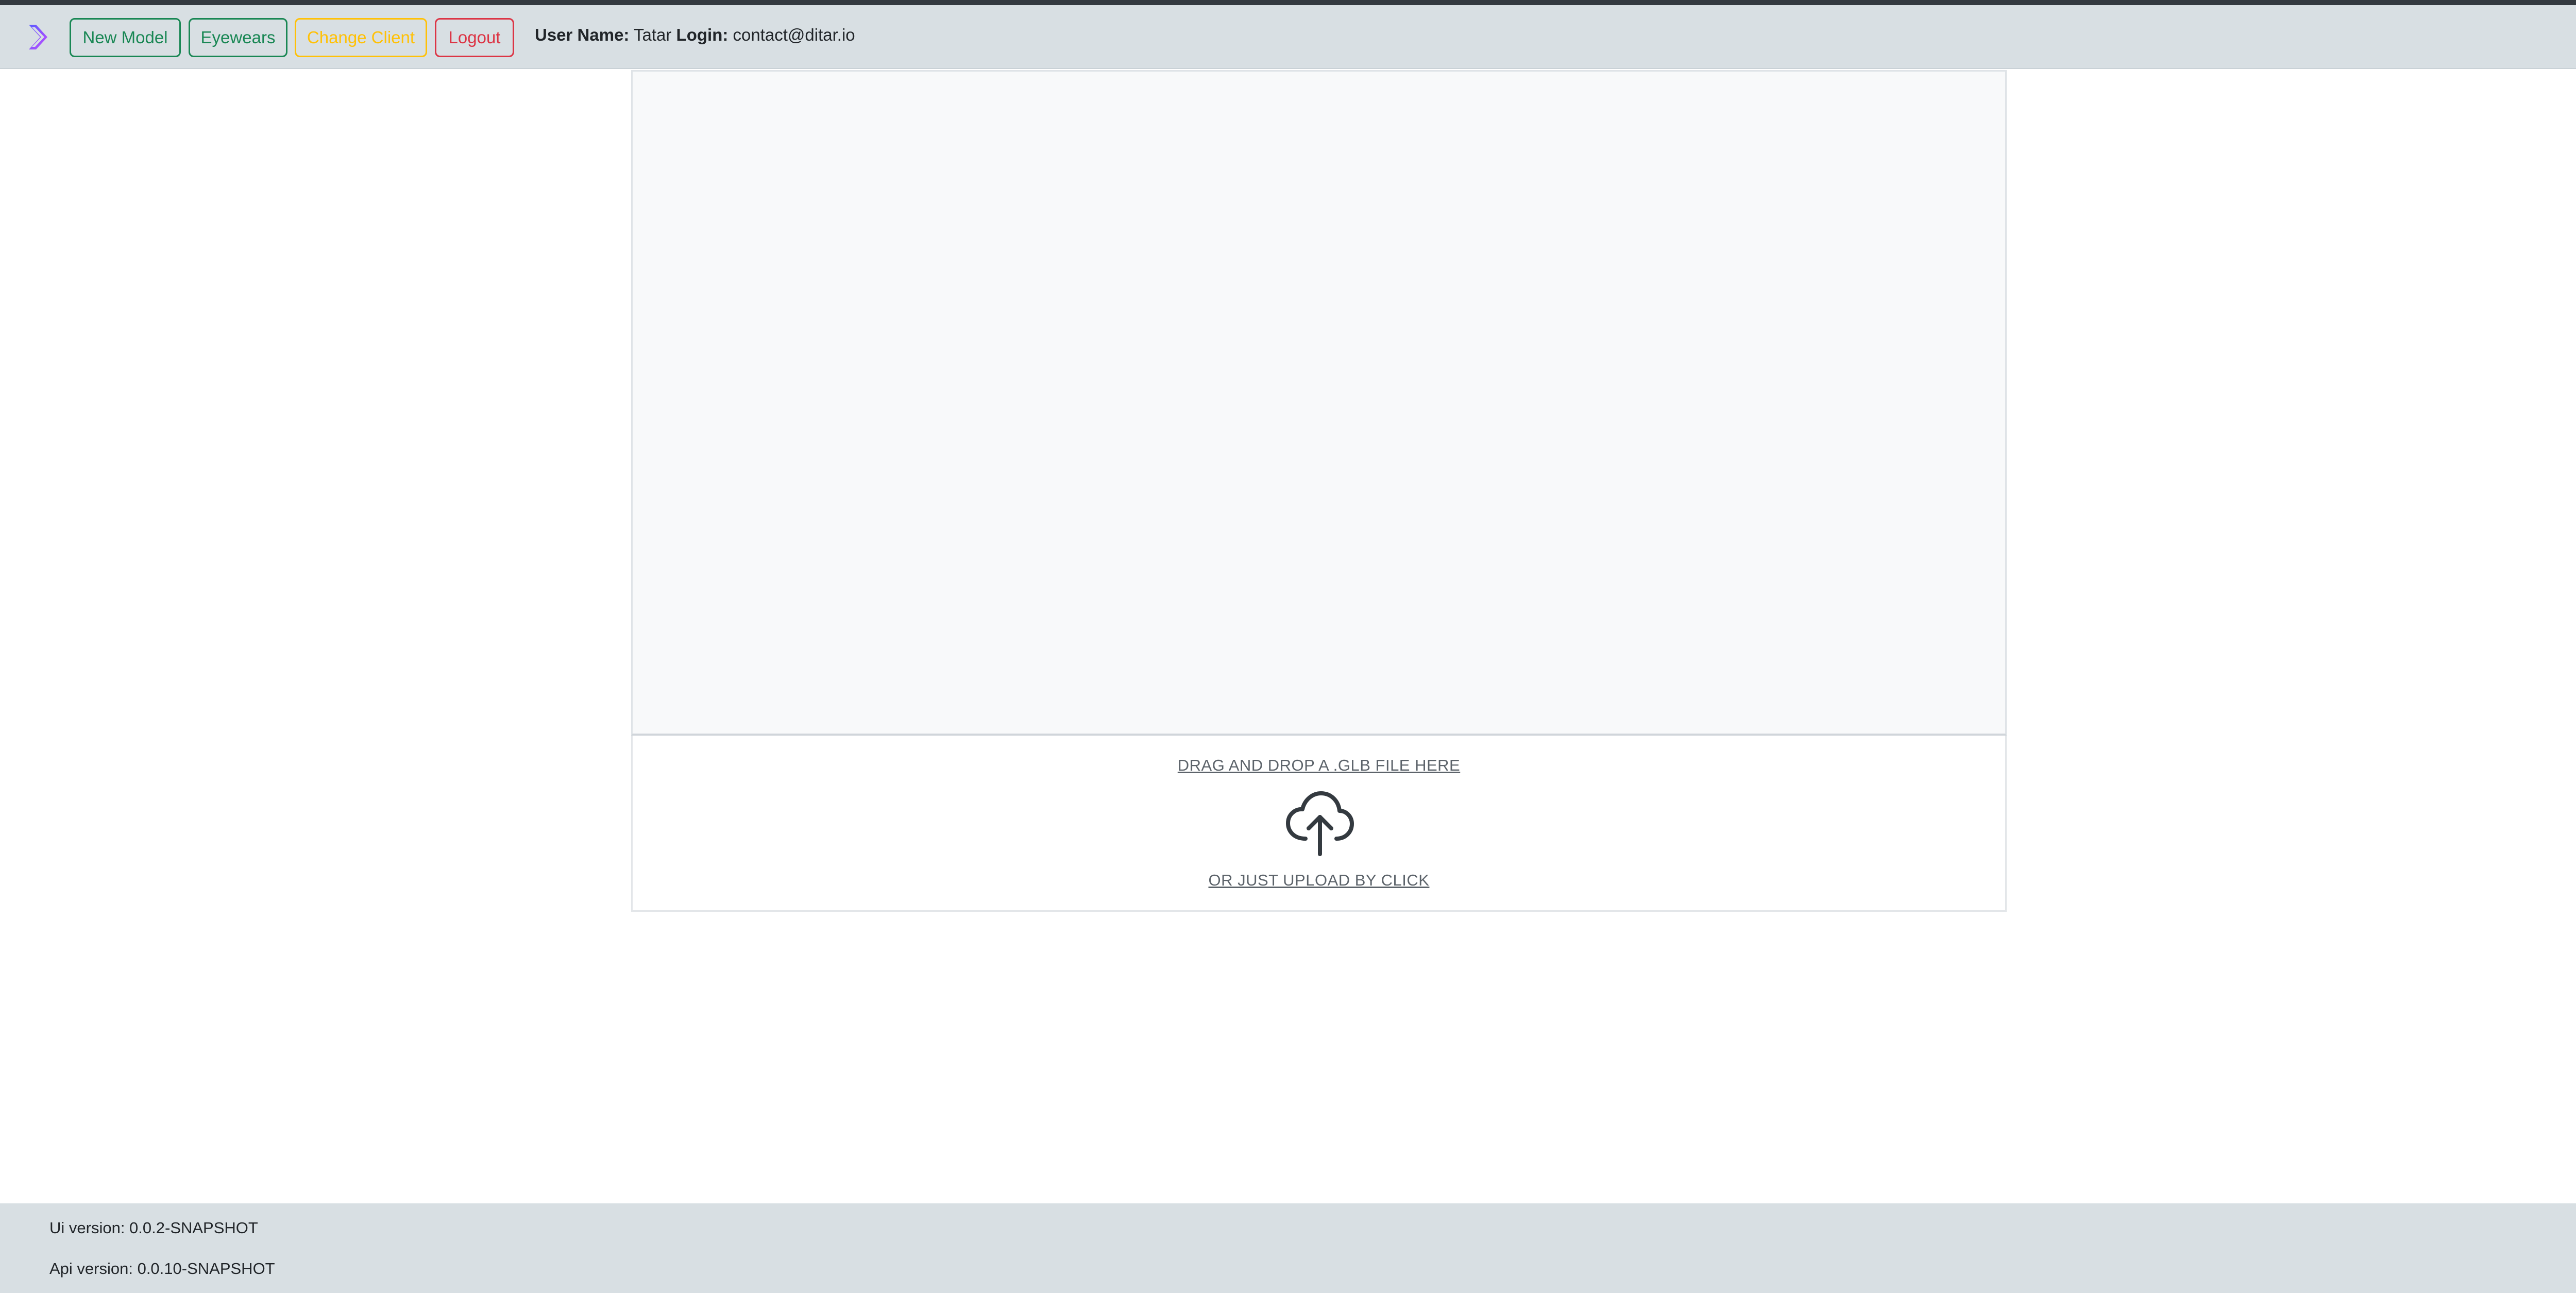 This screenshot has height=1293, width=2576. What do you see at coordinates (702, 34) in the screenshot?
I see `login-label: Login:` at bounding box center [702, 34].